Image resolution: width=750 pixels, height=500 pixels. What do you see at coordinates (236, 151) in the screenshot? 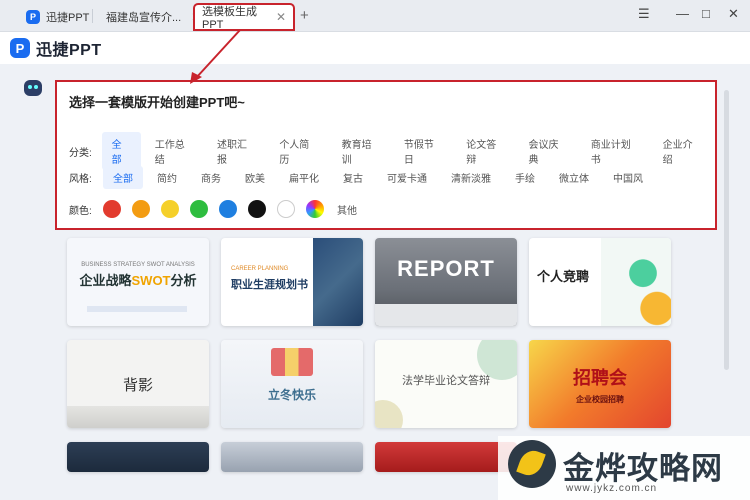
I see `category-chip: 述职汇报` at bounding box center [236, 151].